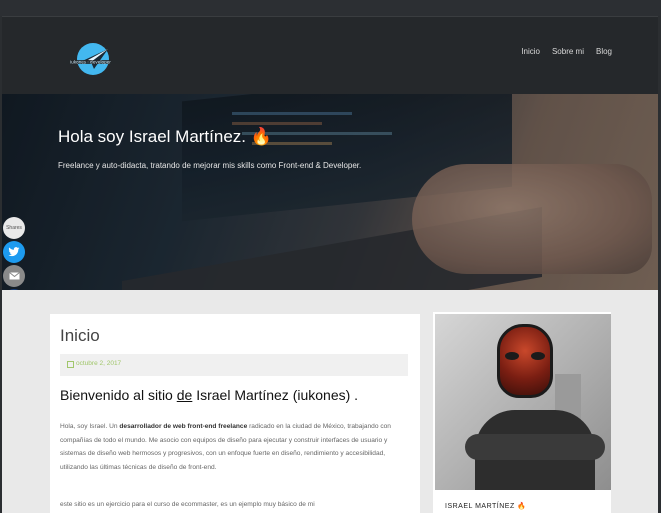  What do you see at coordinates (480, 506) in the screenshot?
I see `profile-name: ISRAEL MARTÍNEZ` at bounding box center [480, 506].